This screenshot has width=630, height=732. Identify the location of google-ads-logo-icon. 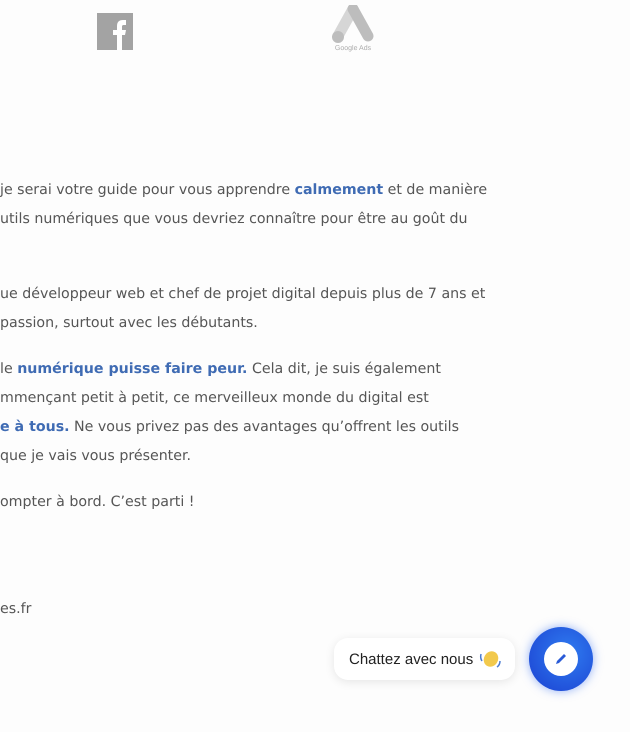
(353, 25).